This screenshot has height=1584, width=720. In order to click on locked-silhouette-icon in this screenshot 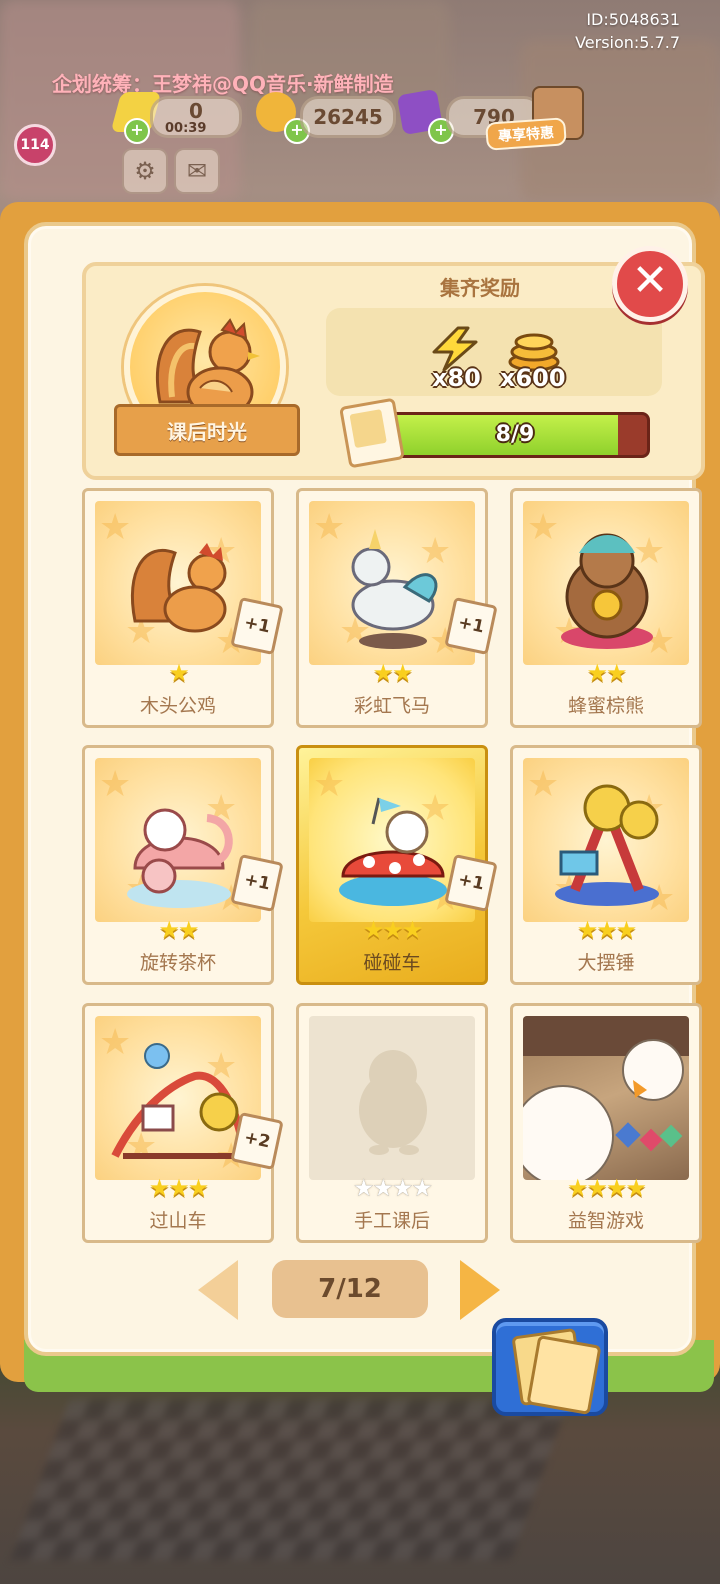, I will do `click(393, 1102)`.